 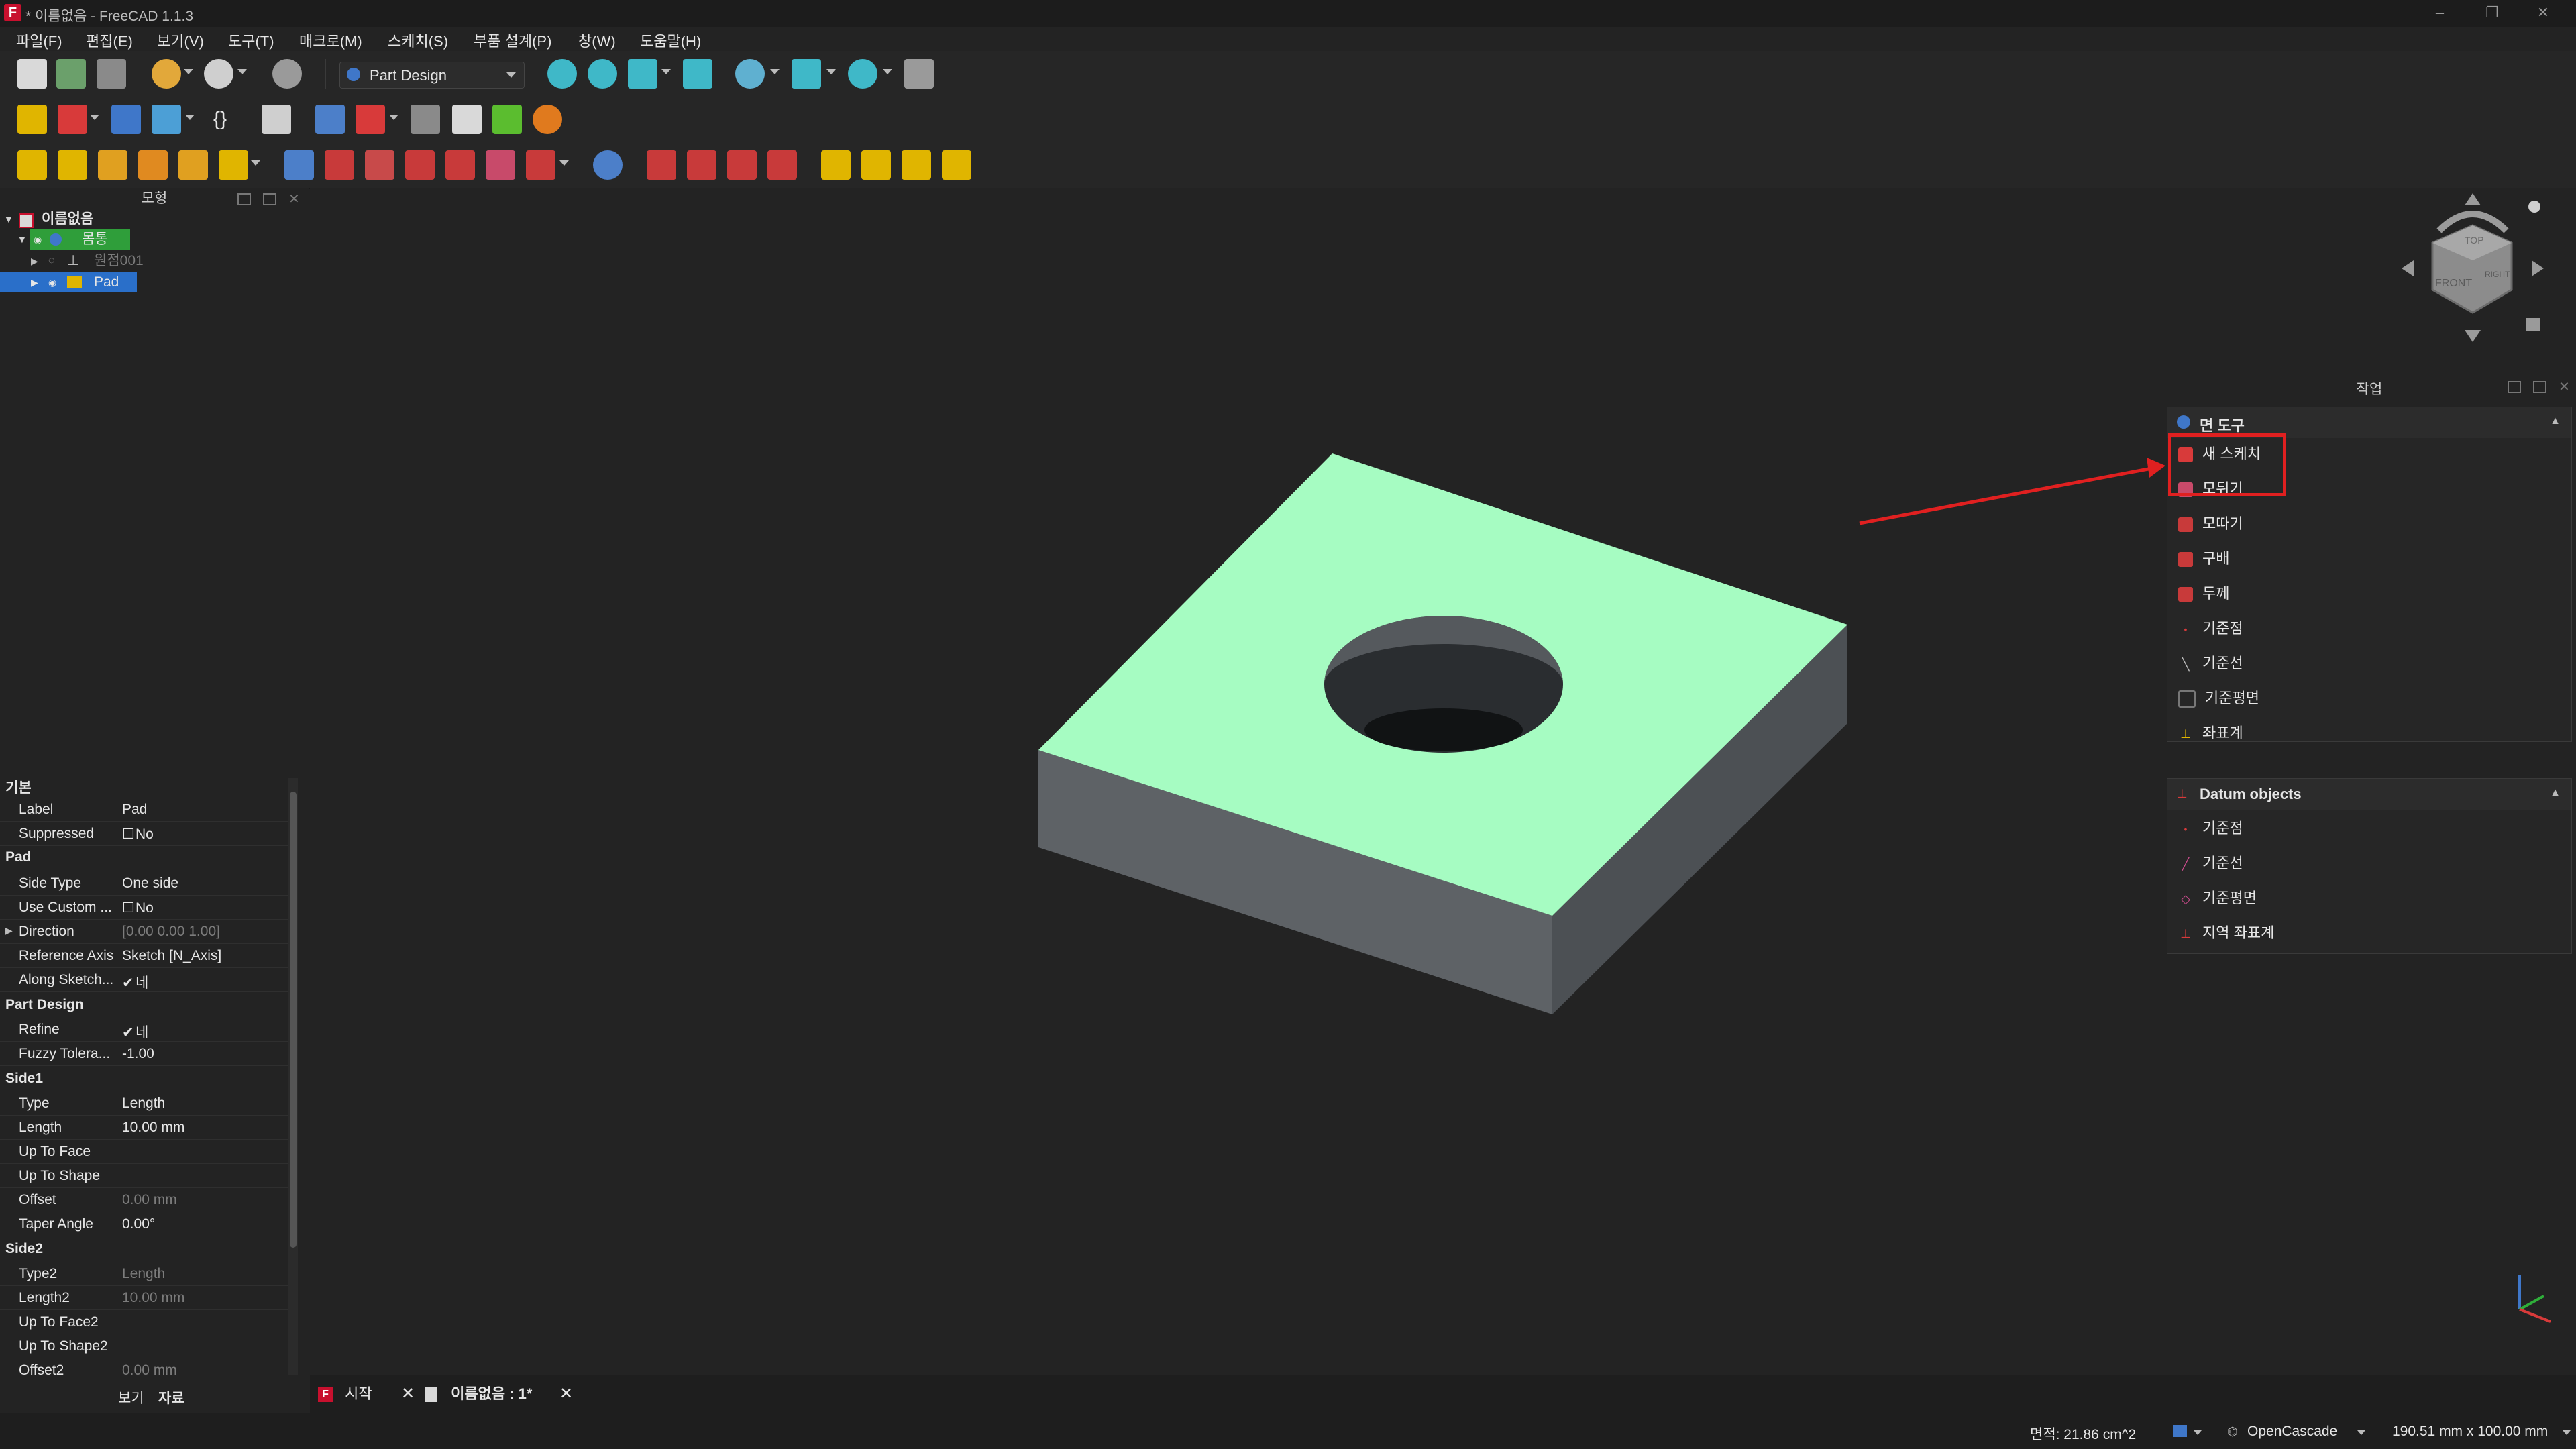 I want to click on measure-icon, so click(x=862, y=74).